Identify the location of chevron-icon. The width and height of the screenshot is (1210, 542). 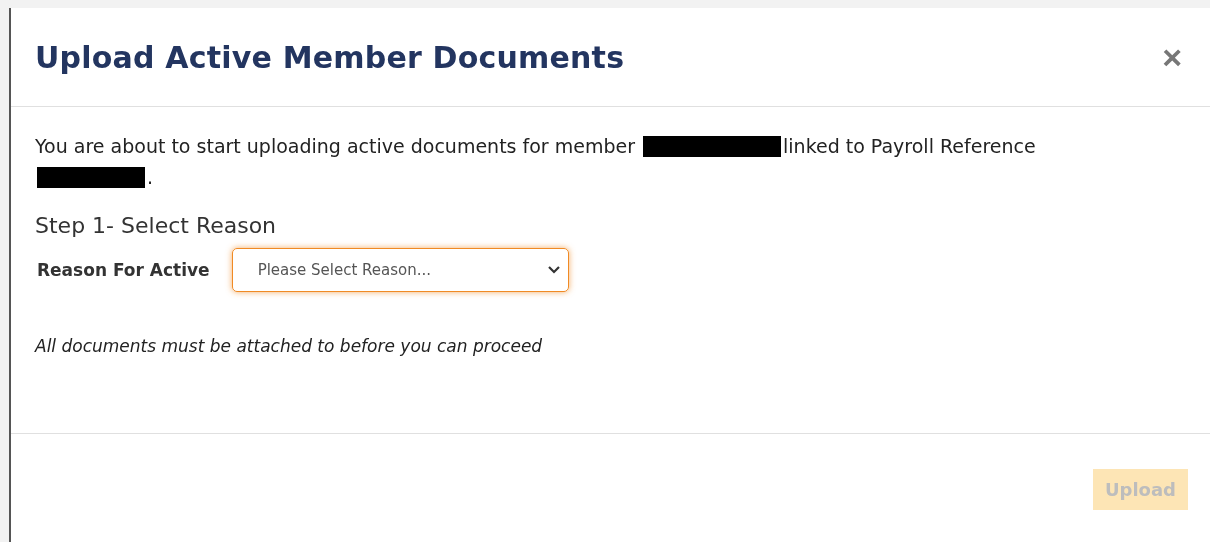
(553, 270).